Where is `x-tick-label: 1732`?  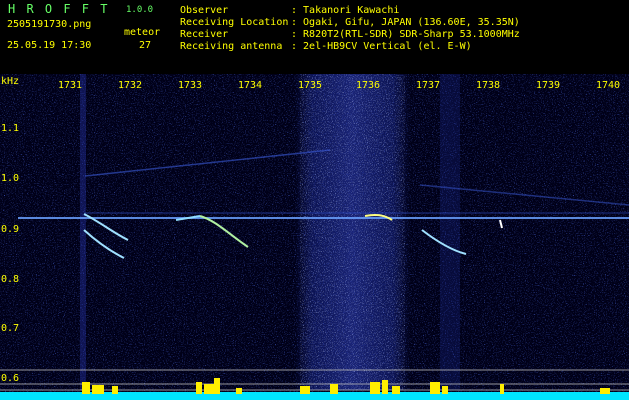 x-tick-label: 1732 is located at coordinates (130, 85).